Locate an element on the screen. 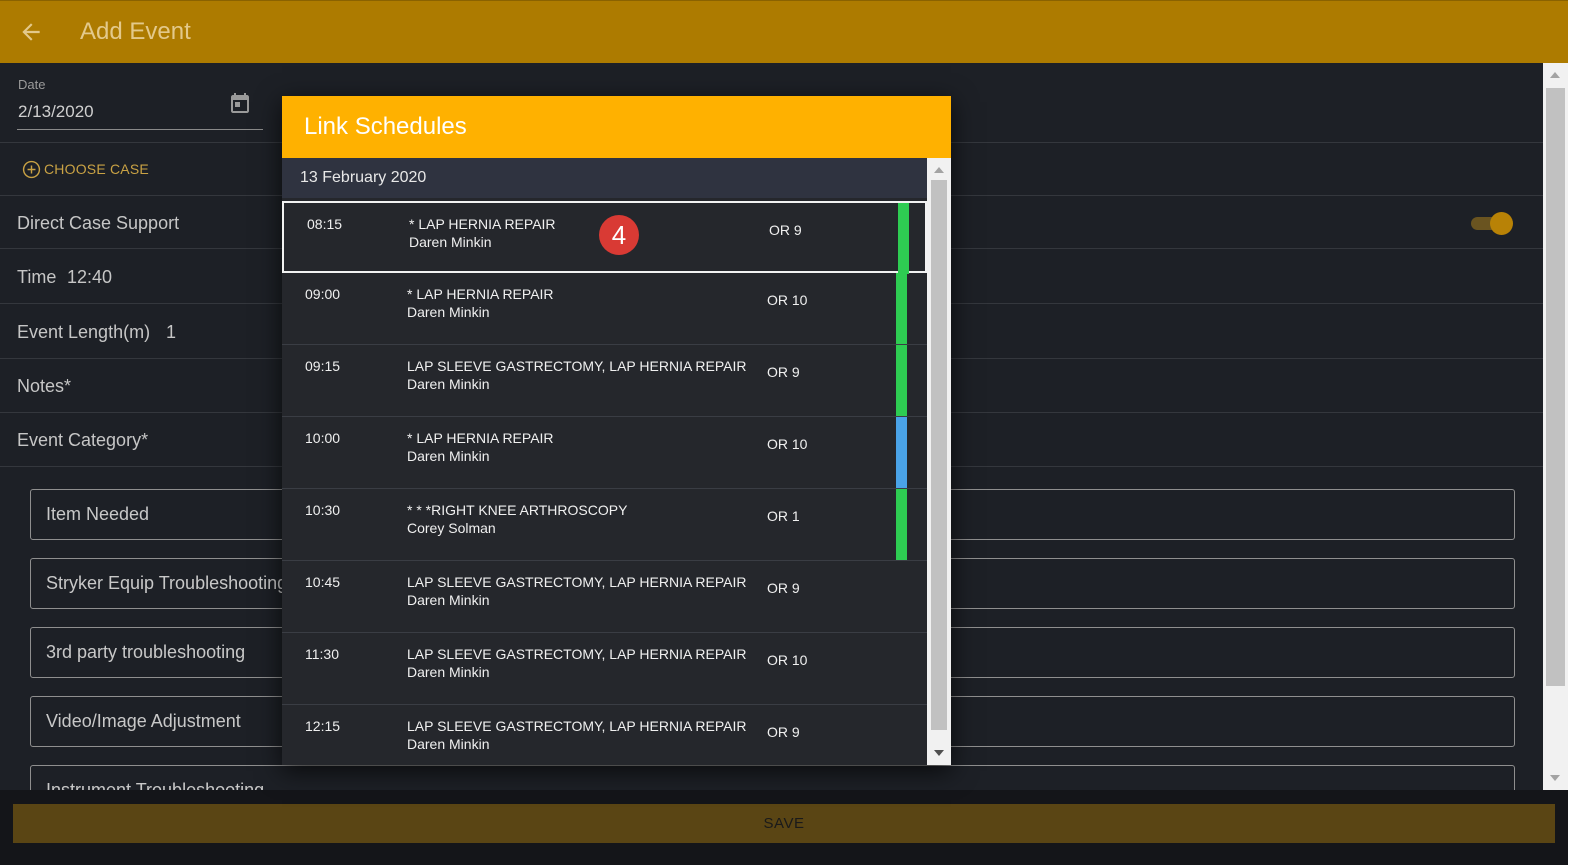  event-length-value: 1 is located at coordinates (171, 332).